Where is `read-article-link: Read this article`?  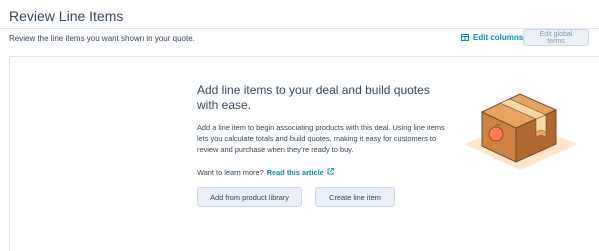
read-article-link: Read this article is located at coordinates (300, 172).